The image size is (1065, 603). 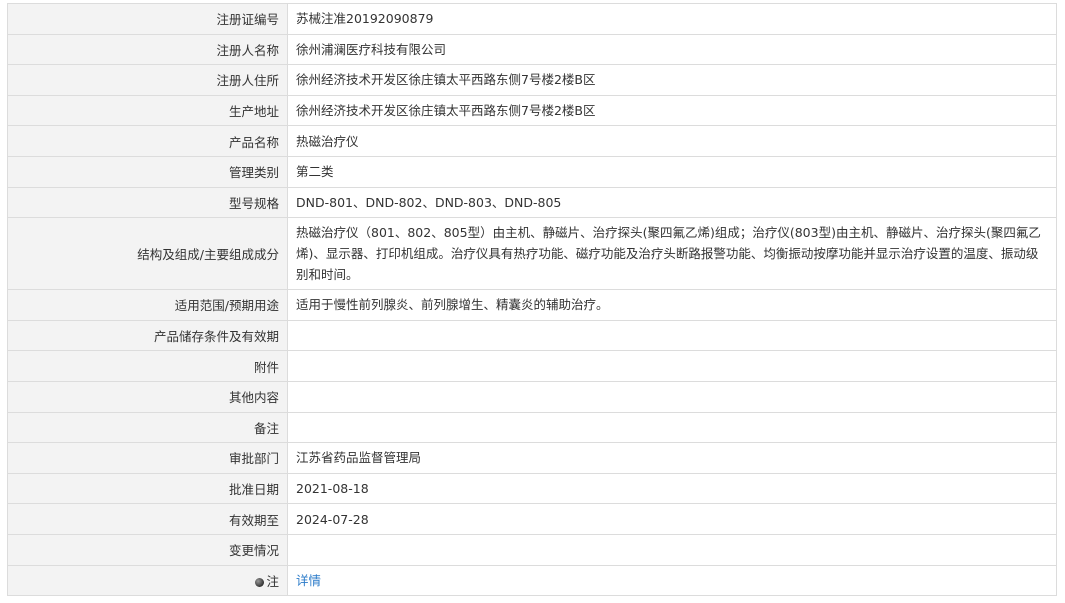 What do you see at coordinates (672, 171) in the screenshot?
I see `value-management-category: 第二类` at bounding box center [672, 171].